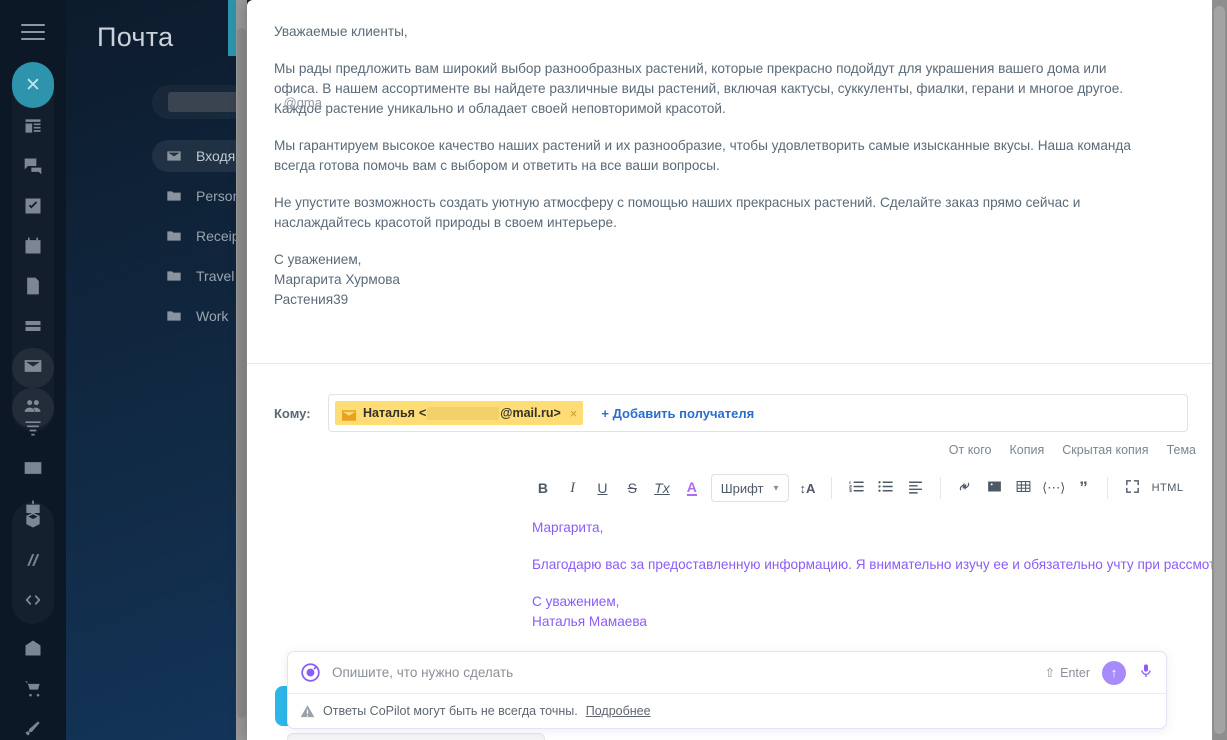  What do you see at coordinates (33, 128) in the screenshot?
I see `rail-item-feed` at bounding box center [33, 128].